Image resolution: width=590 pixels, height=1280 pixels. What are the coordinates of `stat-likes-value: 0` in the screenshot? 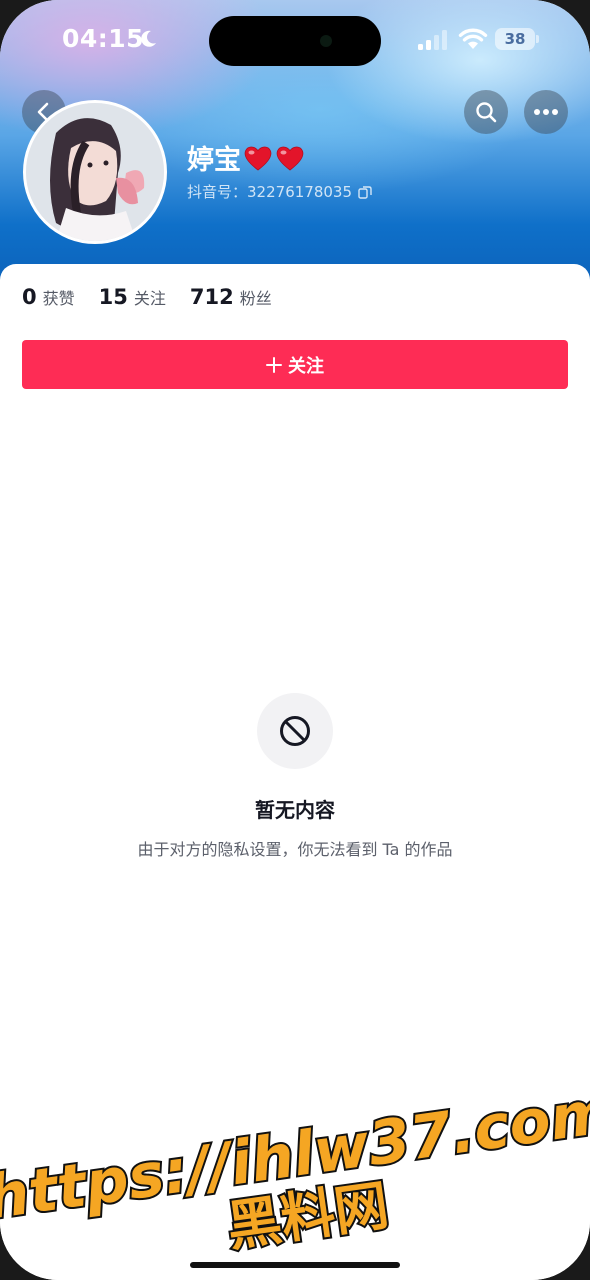 It's located at (29, 297).